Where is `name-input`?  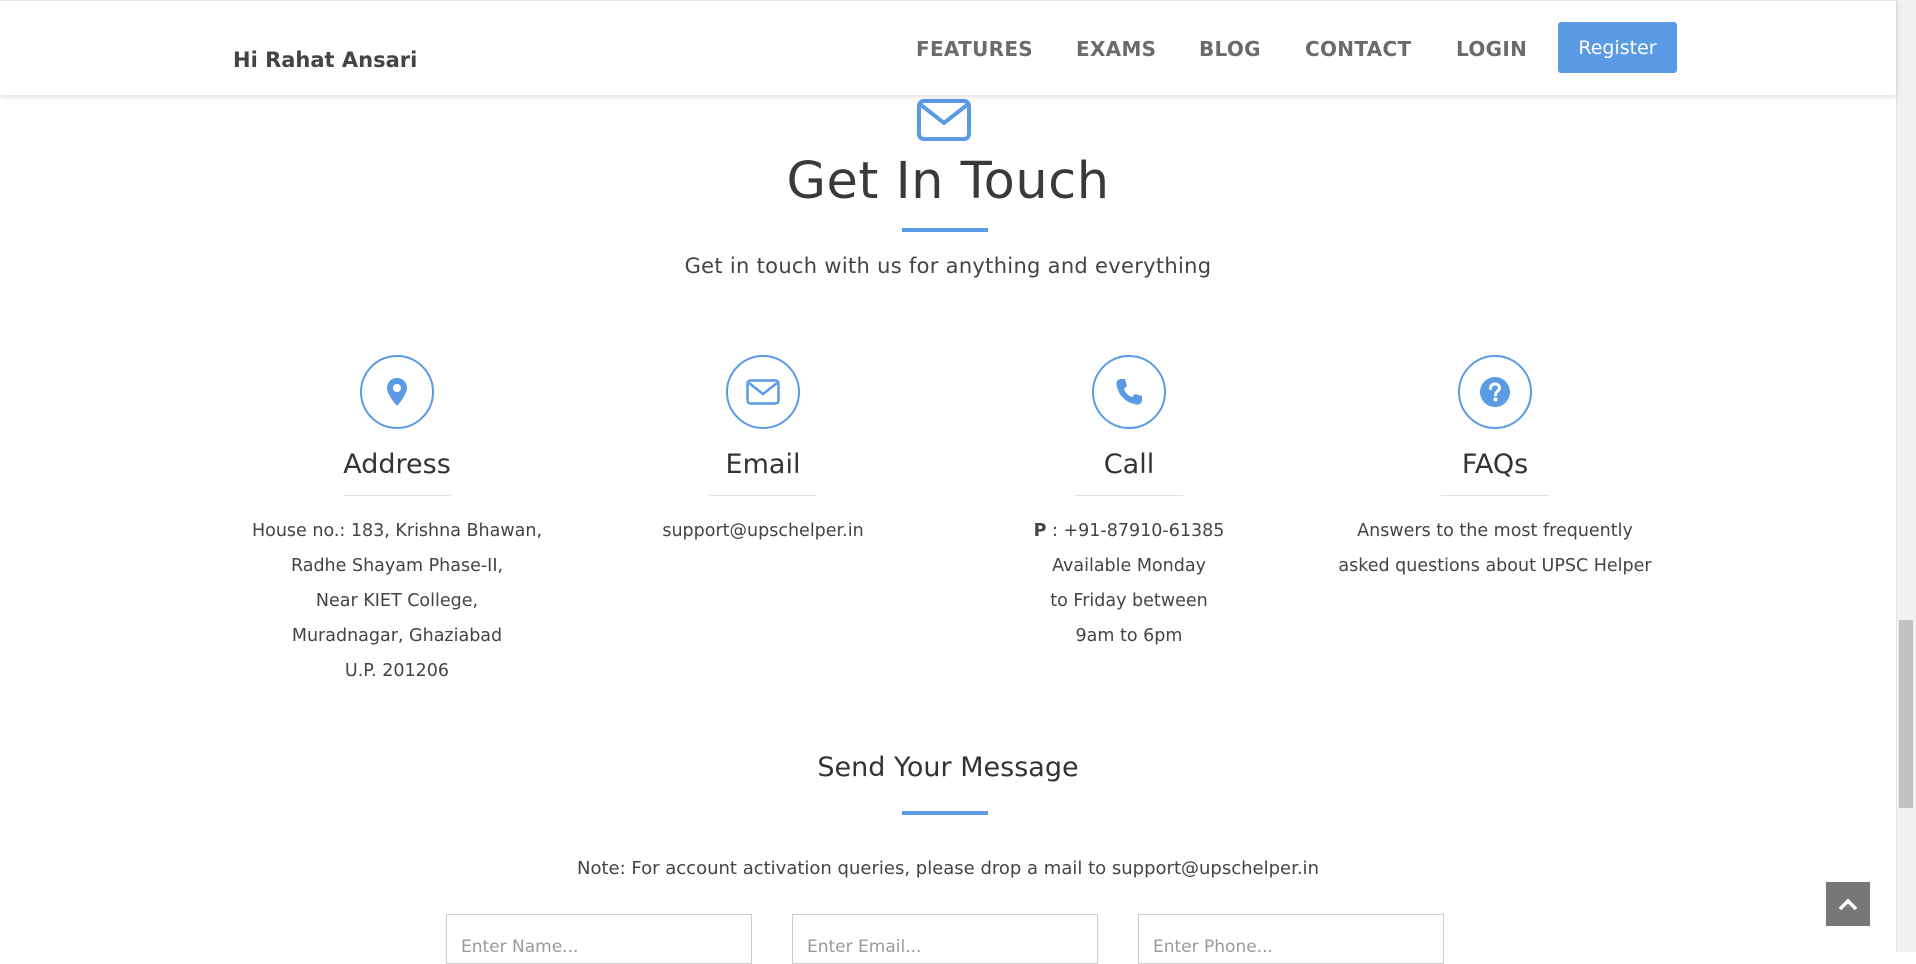 name-input is located at coordinates (599, 939).